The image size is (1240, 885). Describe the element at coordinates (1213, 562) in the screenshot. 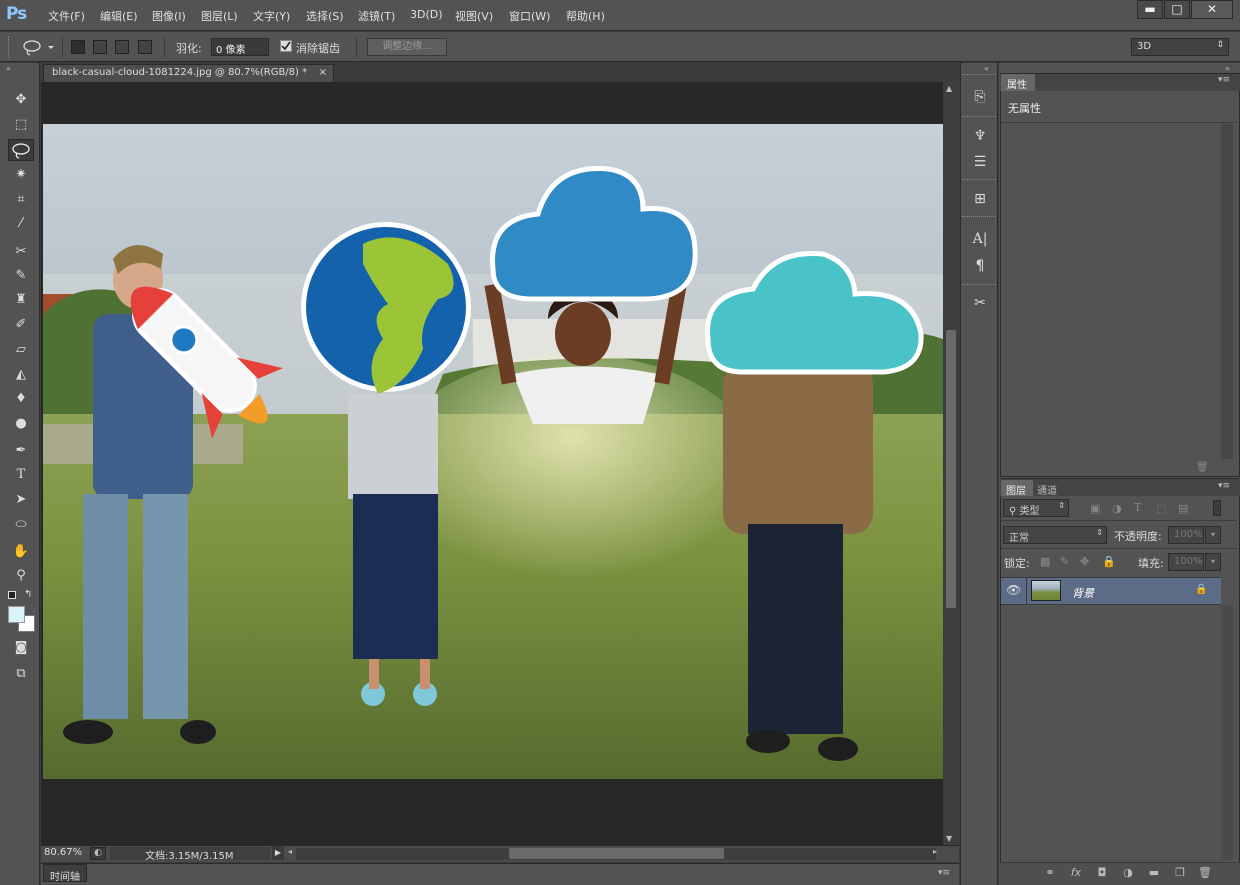

I see `fill-dropdown-icon: ▾` at that location.